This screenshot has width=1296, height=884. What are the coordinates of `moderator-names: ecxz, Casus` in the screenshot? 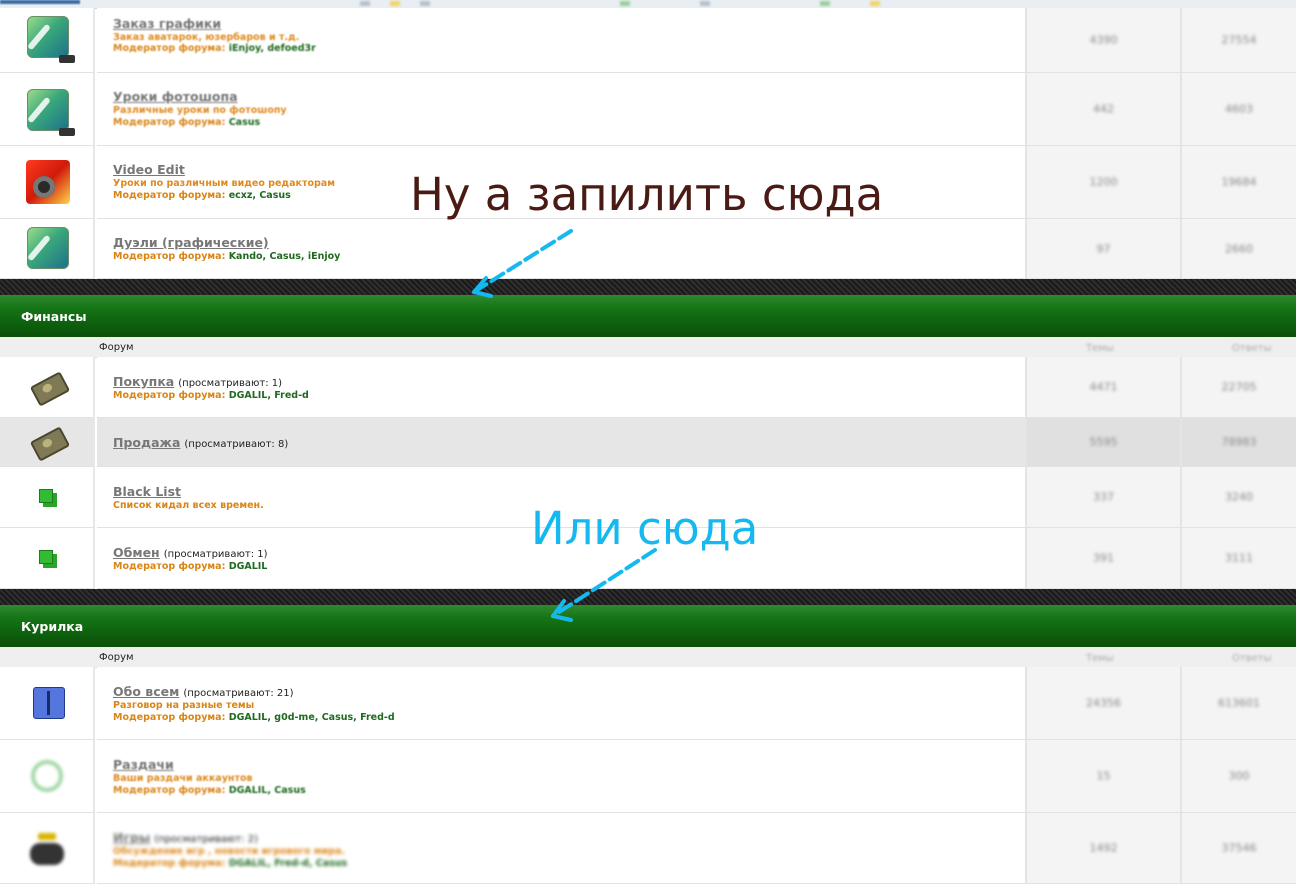 It's located at (260, 195).